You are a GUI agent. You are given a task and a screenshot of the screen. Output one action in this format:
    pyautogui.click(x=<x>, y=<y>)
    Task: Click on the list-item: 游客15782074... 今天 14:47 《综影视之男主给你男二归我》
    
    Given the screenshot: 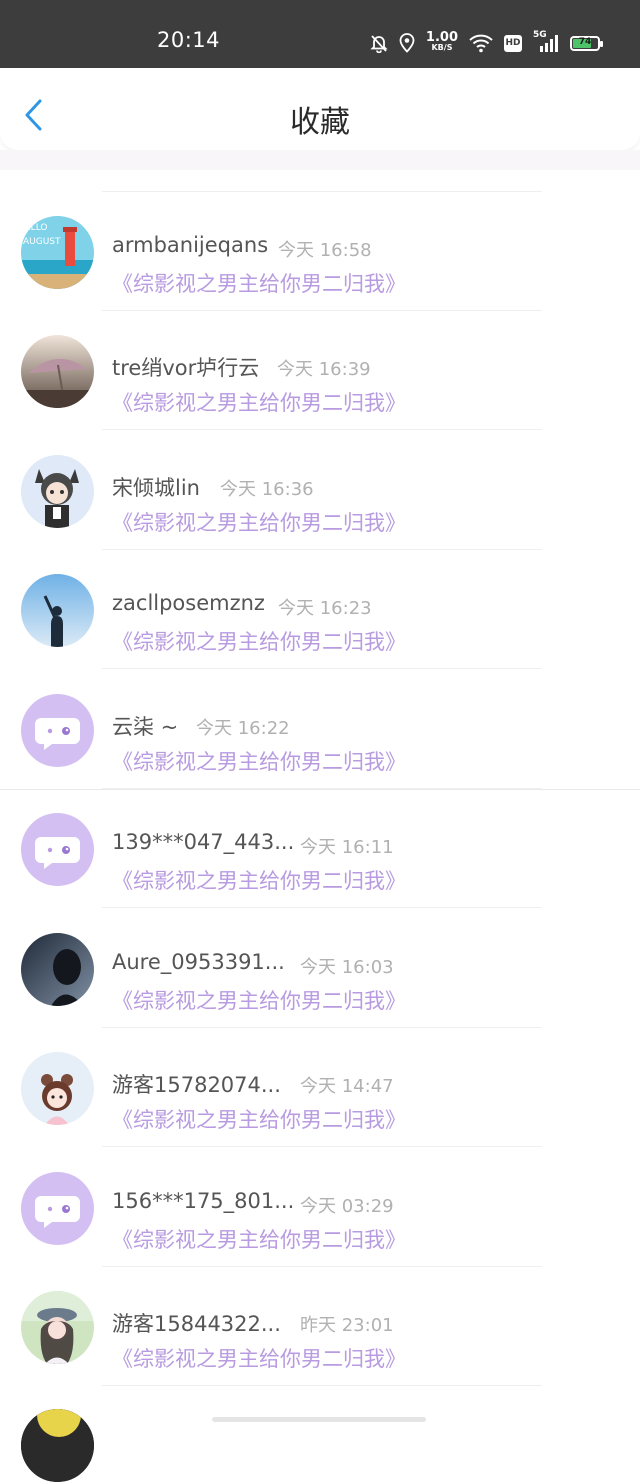 What is the action you would take?
    pyautogui.click(x=320, y=1087)
    